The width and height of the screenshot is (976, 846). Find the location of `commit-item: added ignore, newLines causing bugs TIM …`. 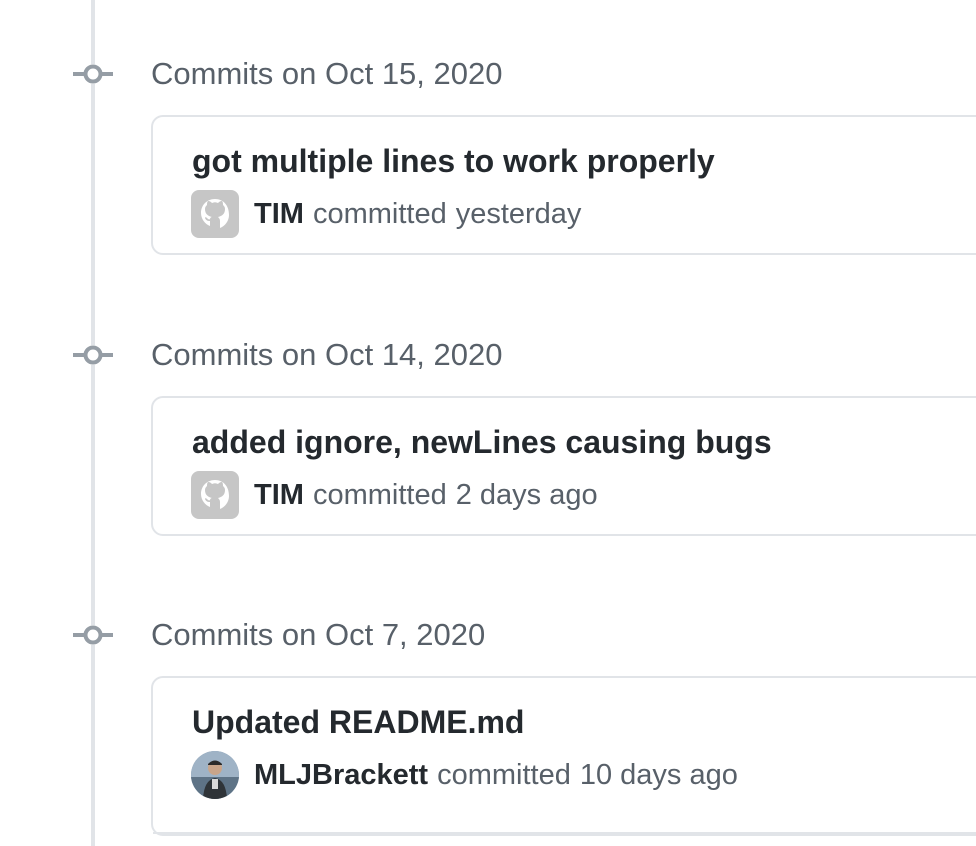

commit-item: added ignore, newLines causing bugs TIM … is located at coordinates (563, 466).